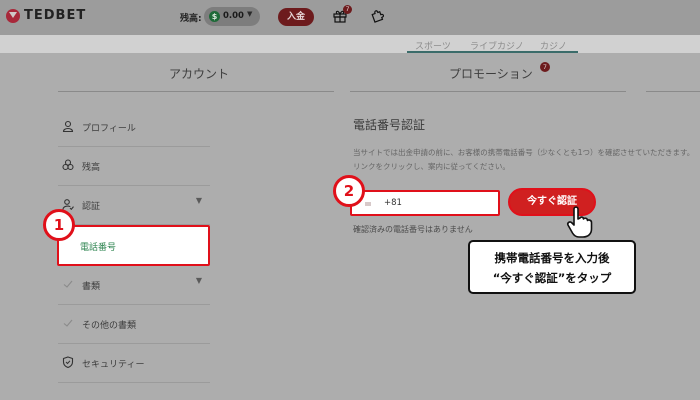 This screenshot has height=400, width=700. I want to click on puzzle-icon, so click(377, 16).